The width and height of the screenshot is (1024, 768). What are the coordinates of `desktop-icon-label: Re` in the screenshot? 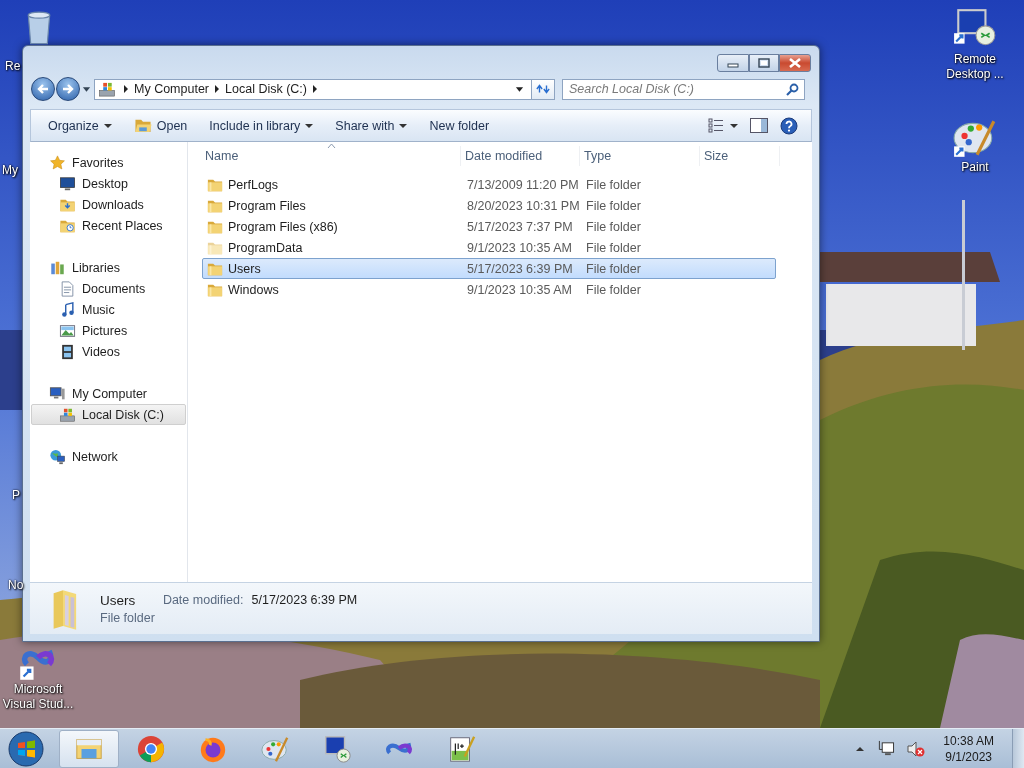 It's located at (13, 66).